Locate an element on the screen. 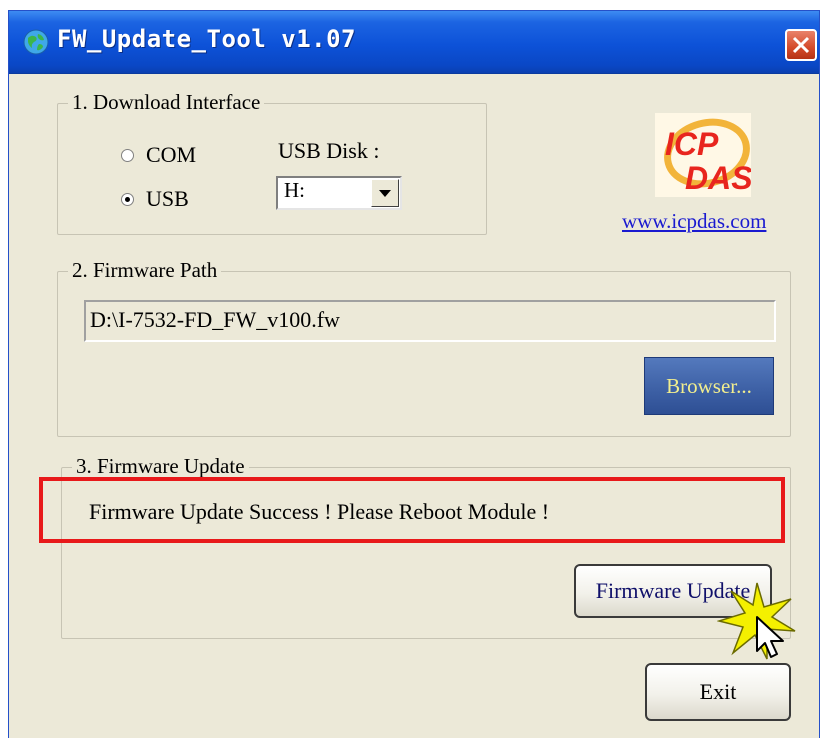 This screenshot has width=821, height=738. download-interface-legend: 1. Download Interface is located at coordinates (166, 102).